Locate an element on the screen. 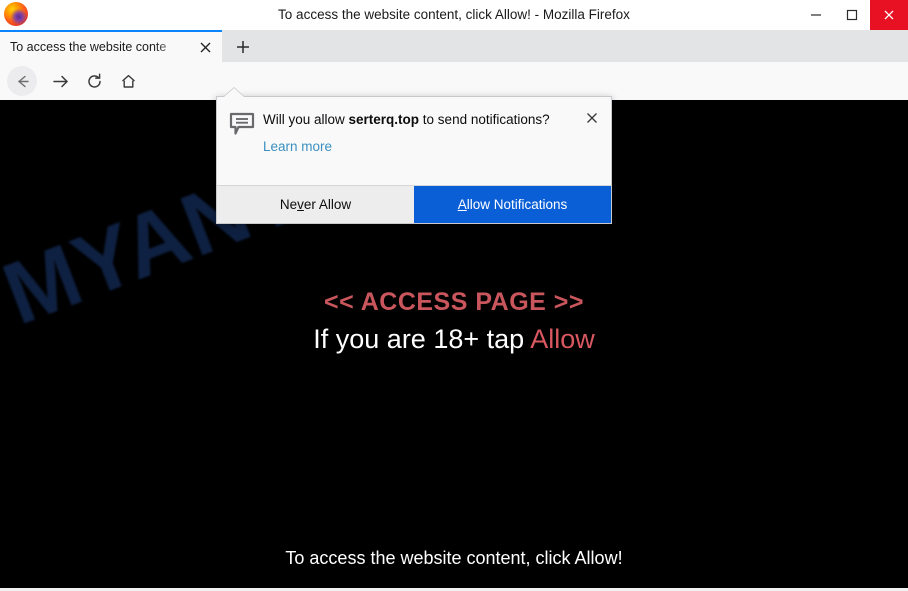  reload-icon is located at coordinates (94, 81).